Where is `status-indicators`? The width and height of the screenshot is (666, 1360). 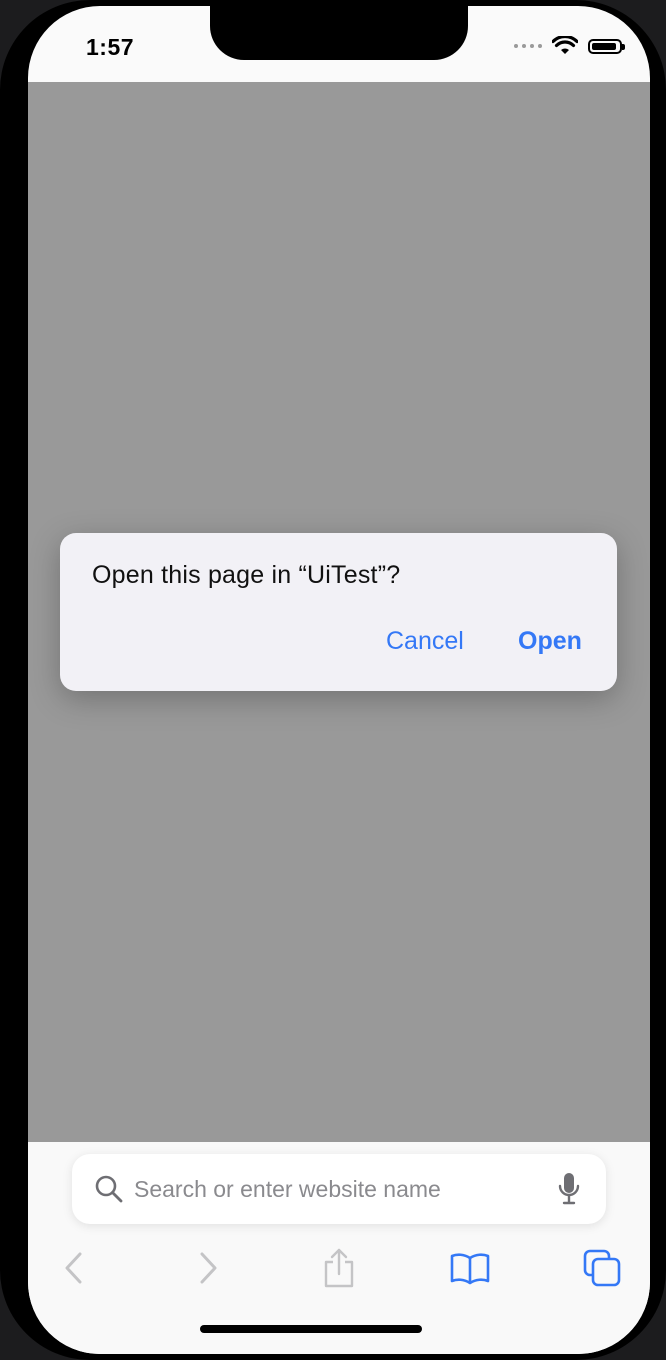 status-indicators is located at coordinates (569, 46).